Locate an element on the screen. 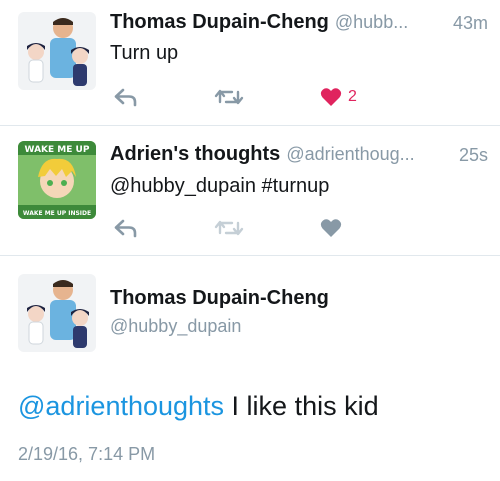 Image resolution: width=500 pixels, height=481 pixels. mention-link: @adrienthoughts is located at coordinates (121, 406).